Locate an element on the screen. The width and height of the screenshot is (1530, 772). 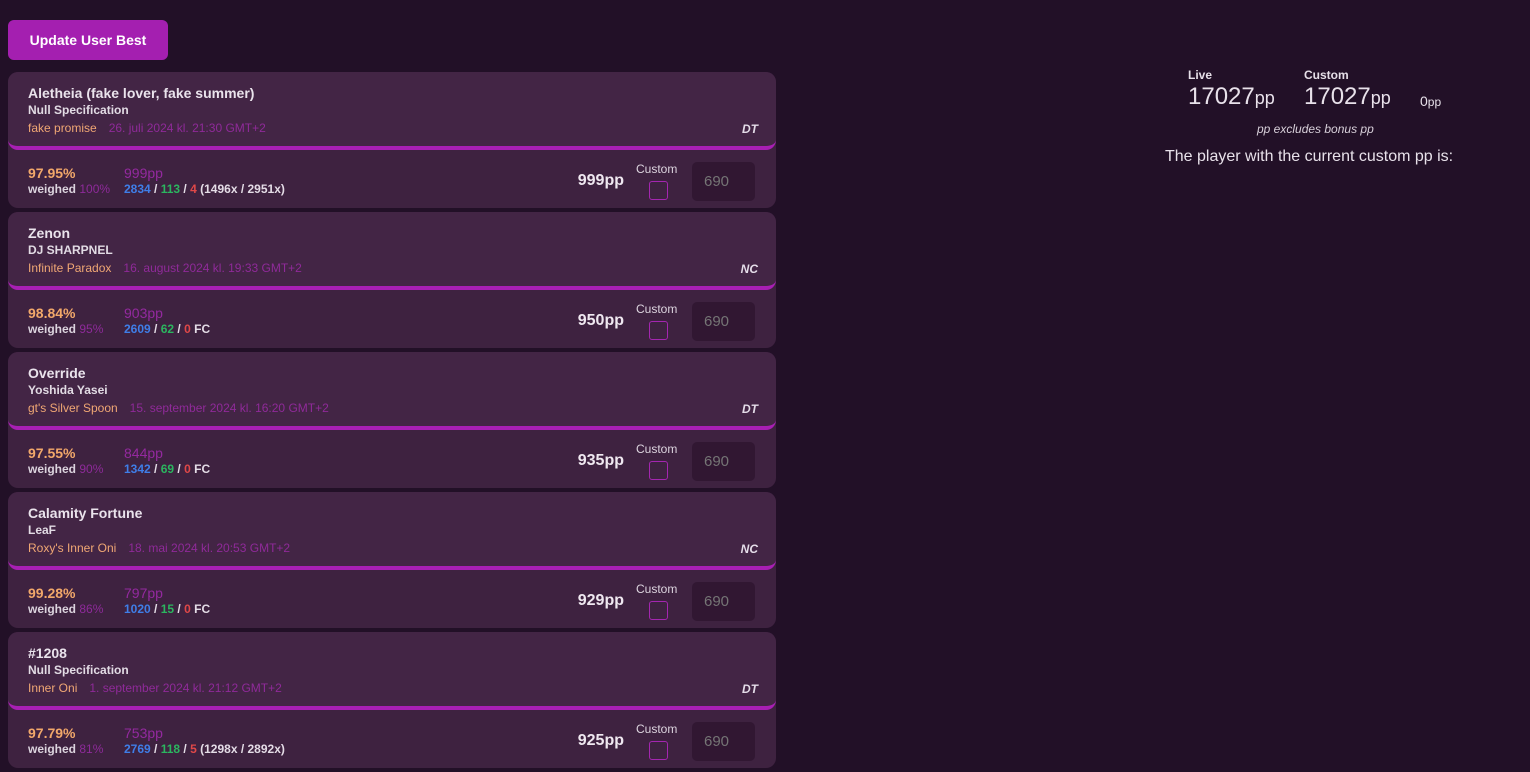
live-pp-stat: Live 17027pp is located at coordinates (1231, 89).